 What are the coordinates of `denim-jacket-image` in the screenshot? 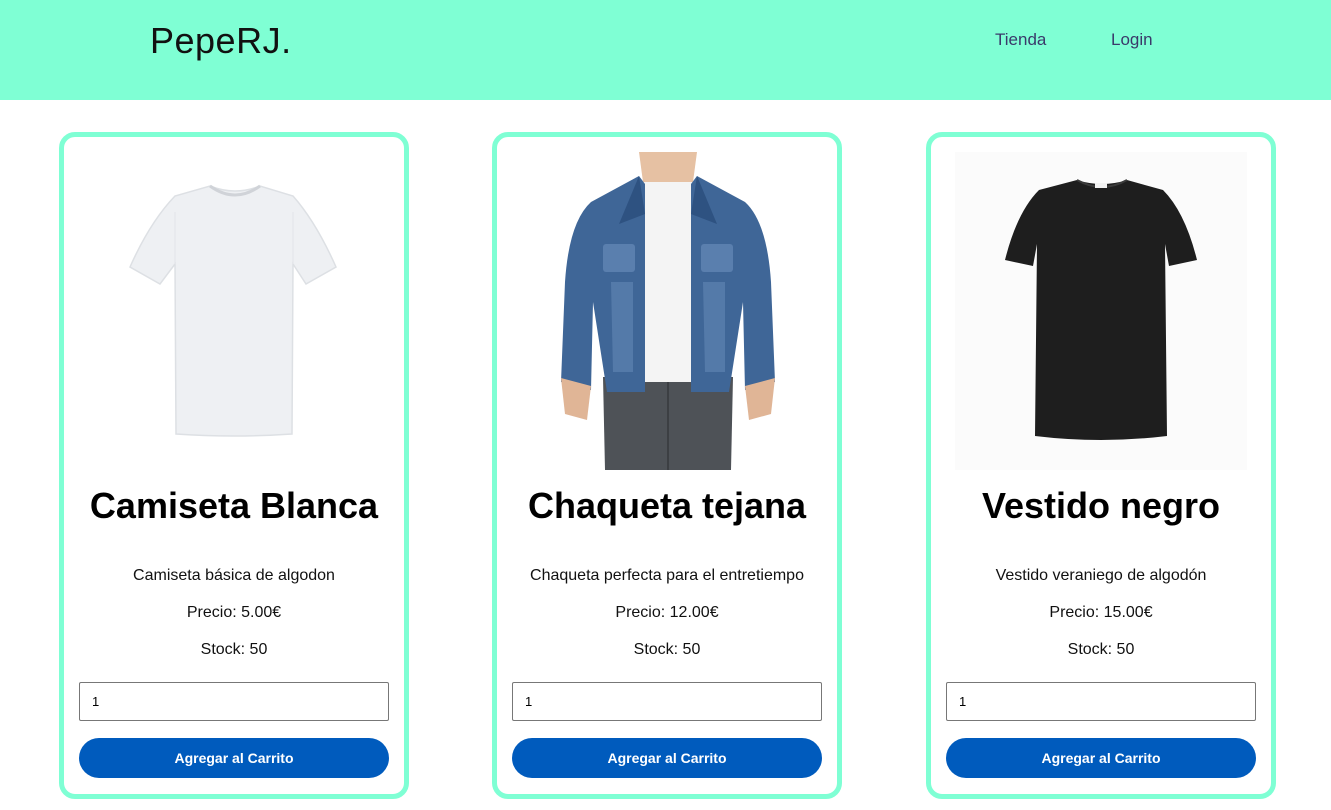 It's located at (667, 311).